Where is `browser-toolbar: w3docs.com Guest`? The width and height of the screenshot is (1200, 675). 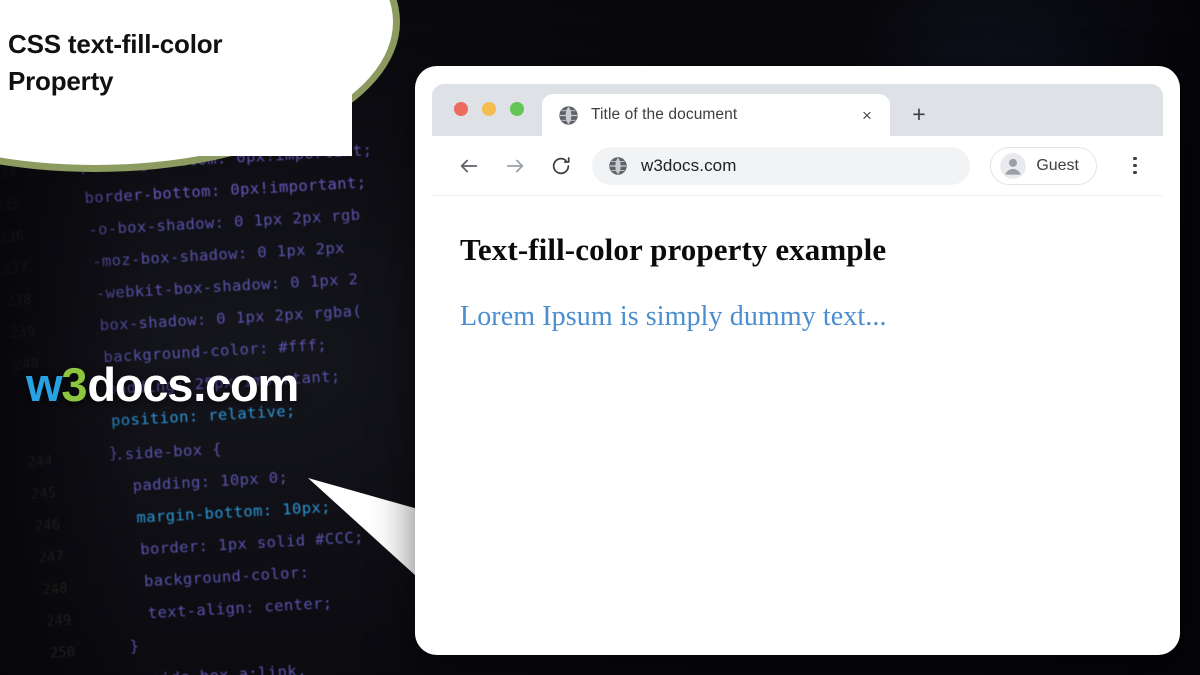
browser-toolbar: w3docs.com Guest is located at coordinates (797, 166).